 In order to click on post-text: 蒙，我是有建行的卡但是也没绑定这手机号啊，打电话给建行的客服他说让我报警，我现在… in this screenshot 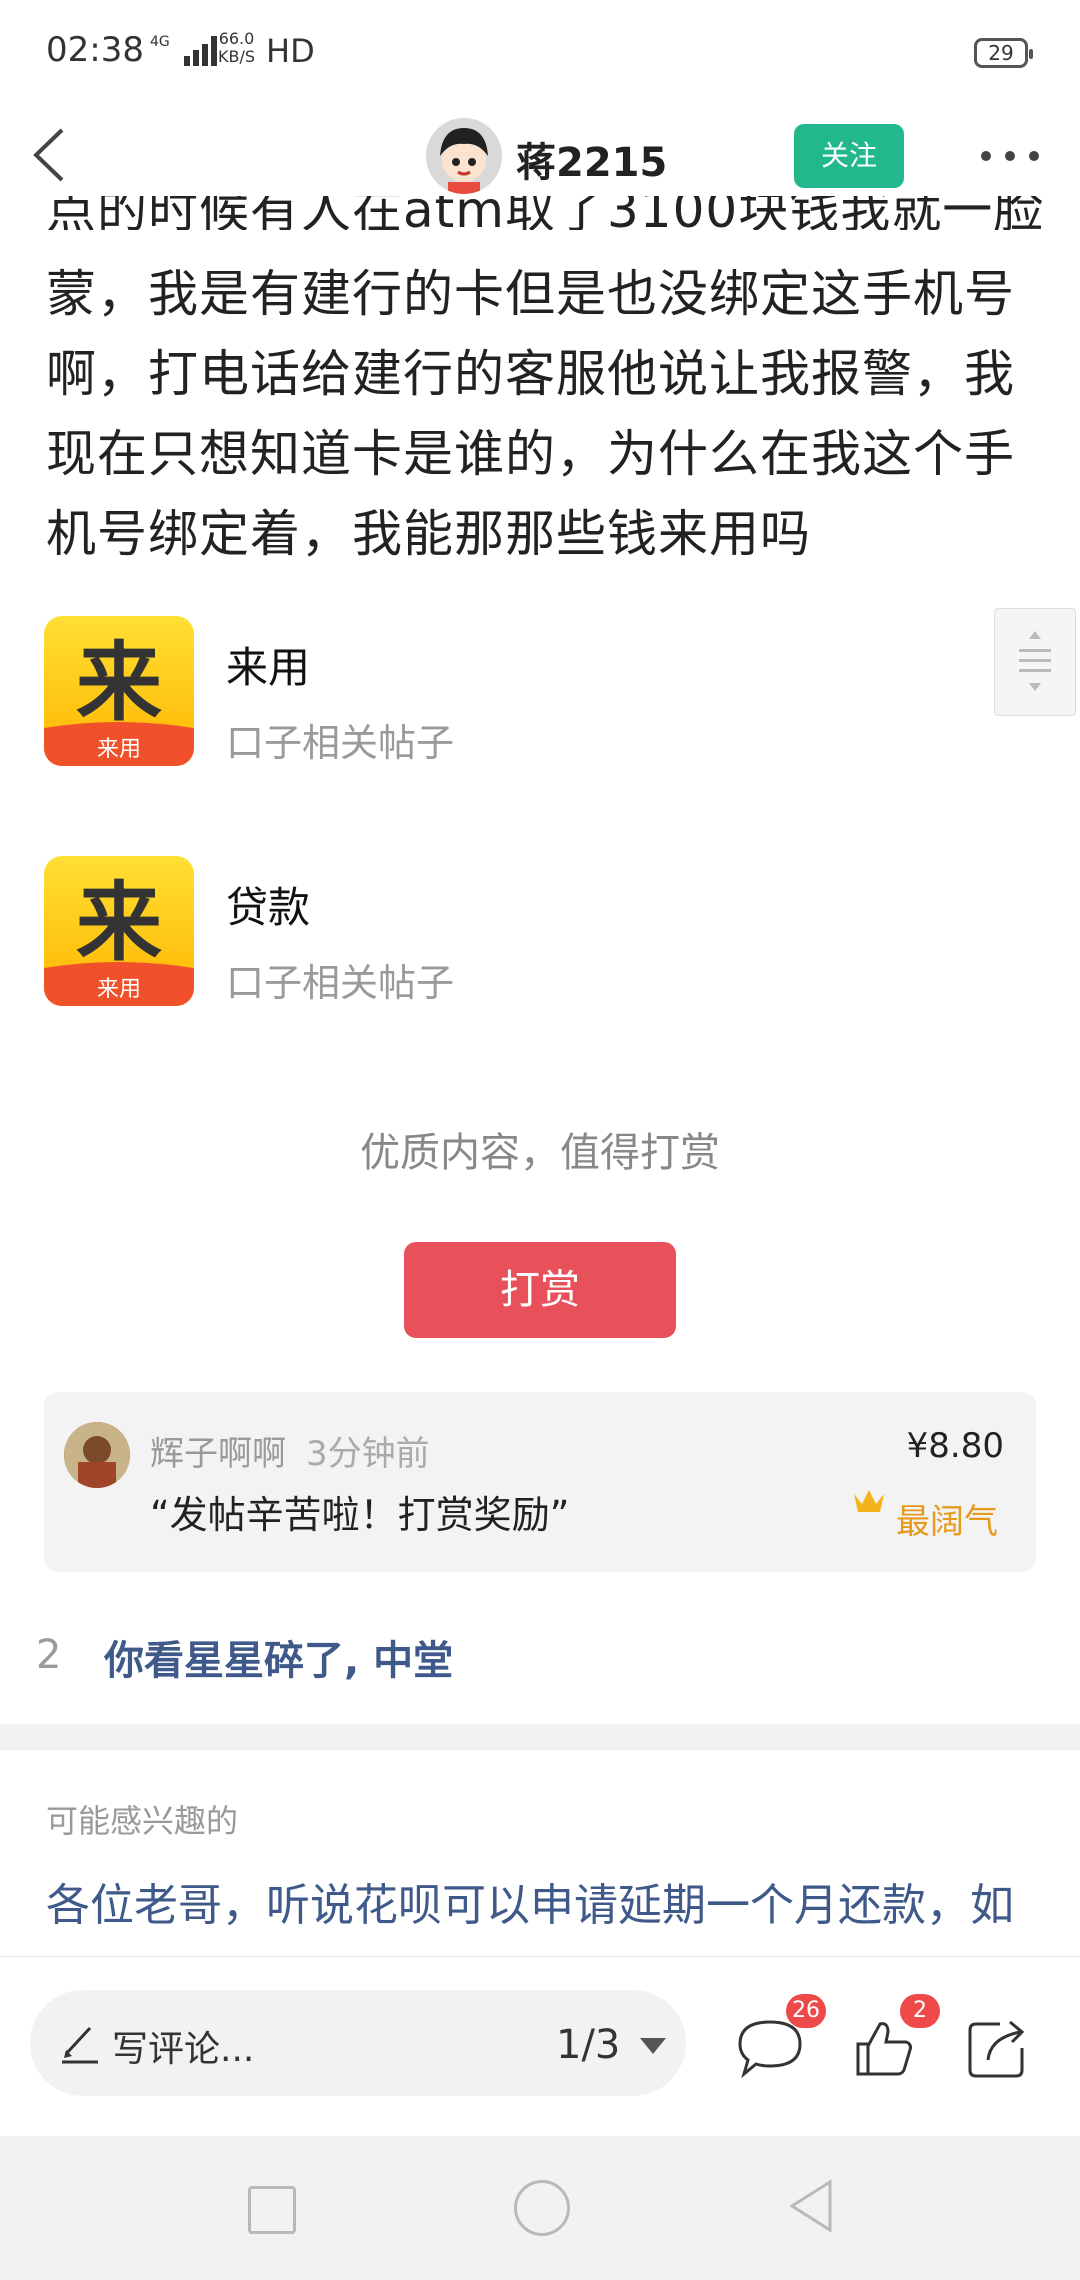, I will do `click(530, 414)`.